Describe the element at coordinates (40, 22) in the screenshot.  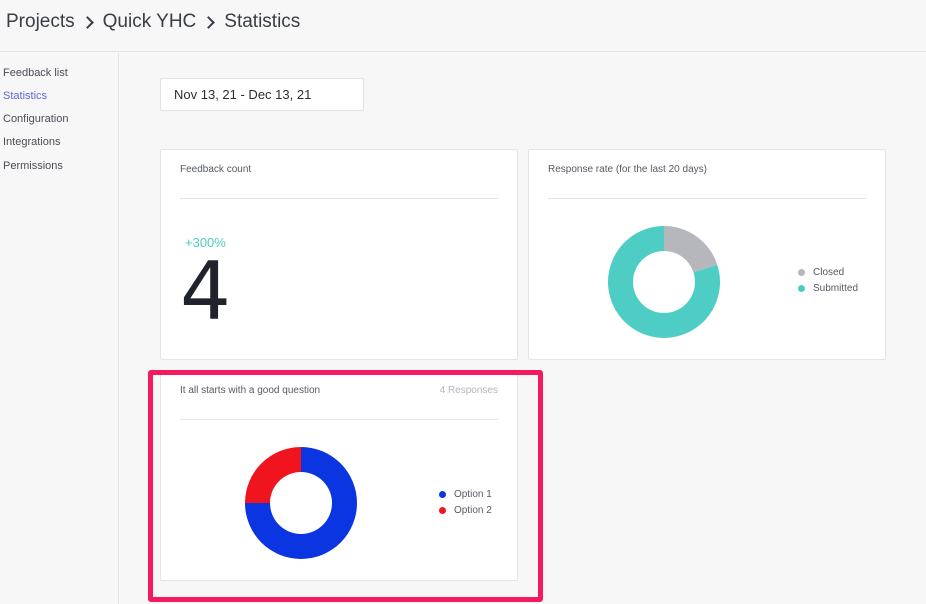
I see `breadcrumb-projects: Projects` at that location.